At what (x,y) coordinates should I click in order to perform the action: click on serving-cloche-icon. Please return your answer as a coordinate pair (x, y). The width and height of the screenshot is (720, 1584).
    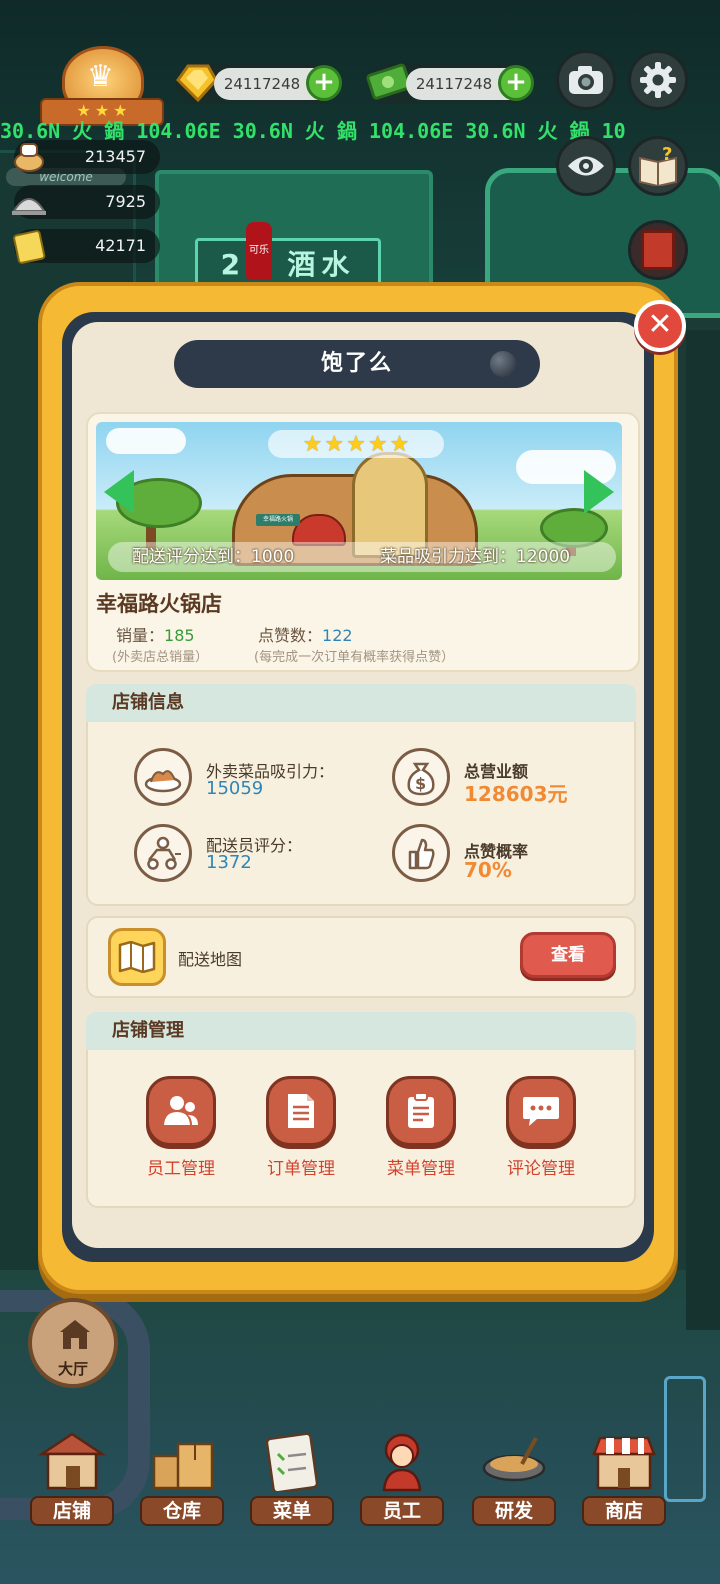
    Looking at the image, I should click on (29, 206).